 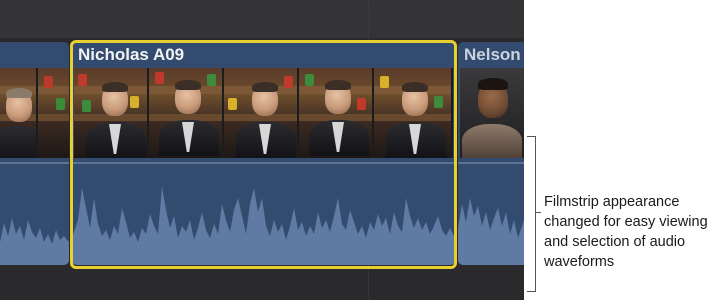 I want to click on clip-title: Nicholas A09, so click(x=131, y=54).